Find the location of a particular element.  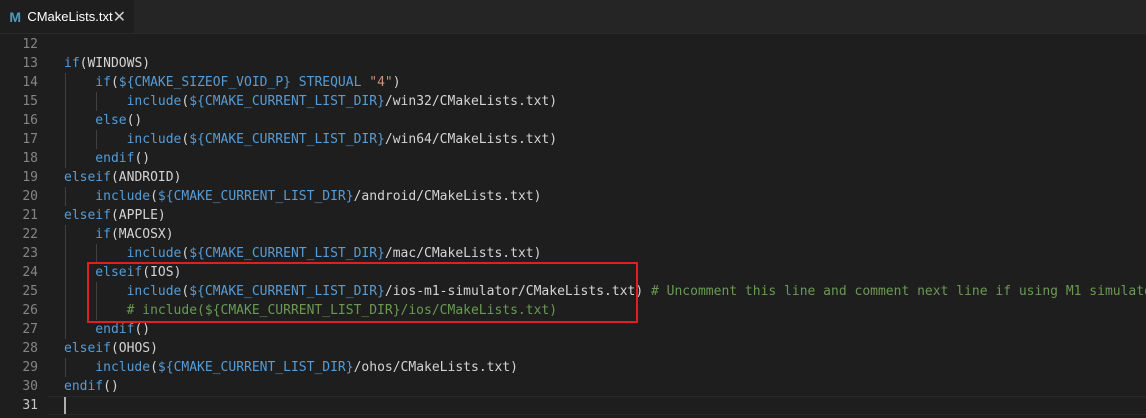

line-number: 29 is located at coordinates (30, 367).